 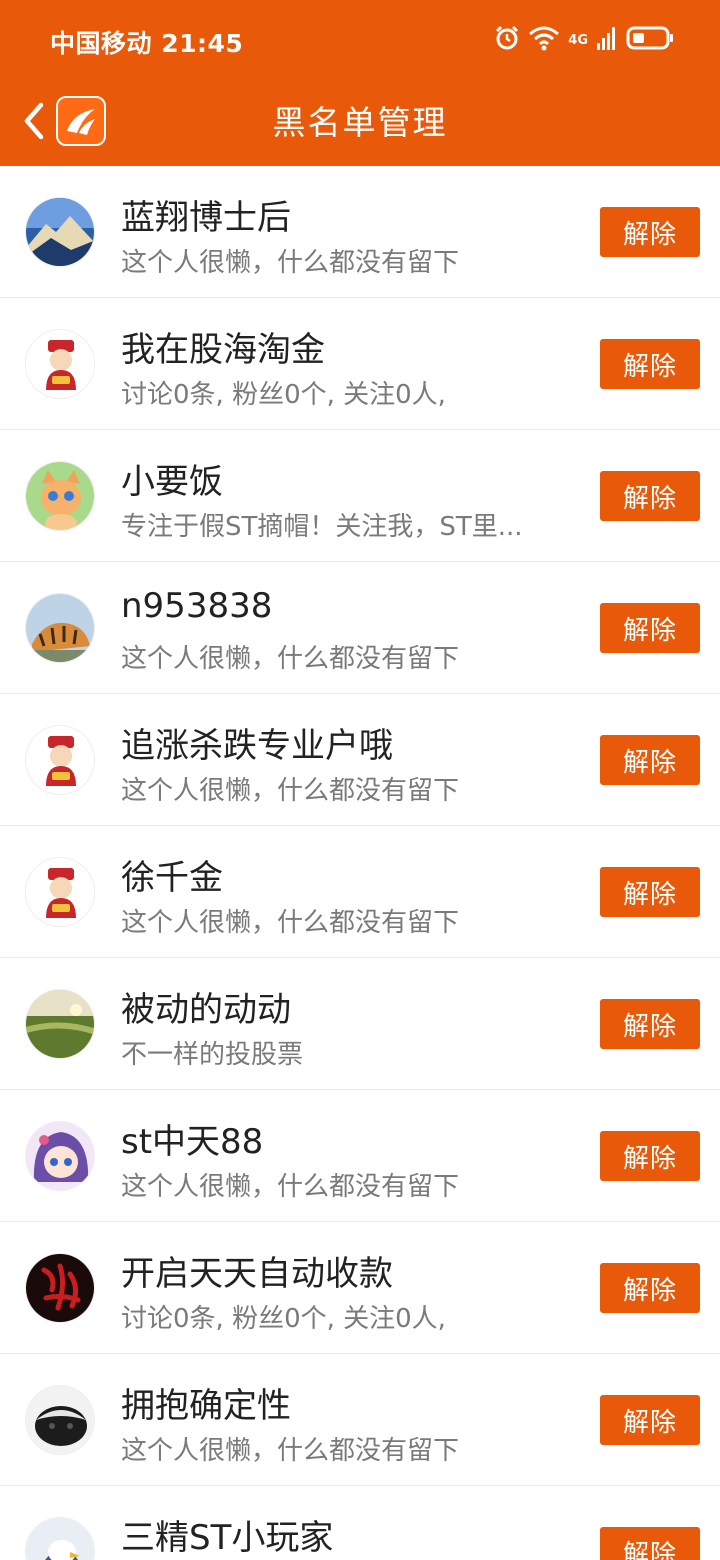 What do you see at coordinates (257, 746) in the screenshot?
I see `user-name: 追涨杀跌专业户哦` at bounding box center [257, 746].